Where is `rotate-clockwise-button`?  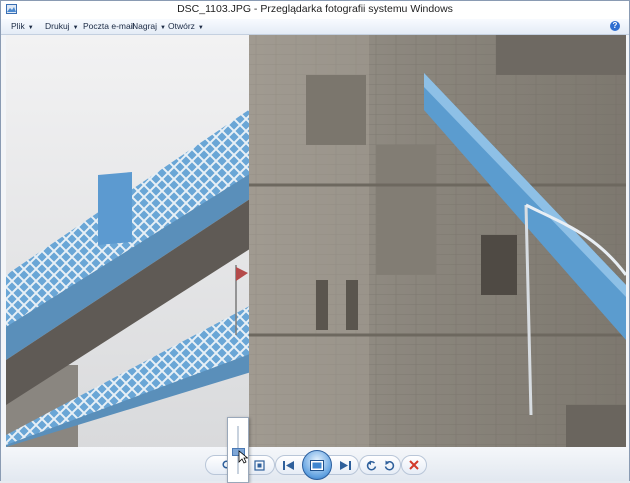
rotate-clockwise-button is located at coordinates (389, 465).